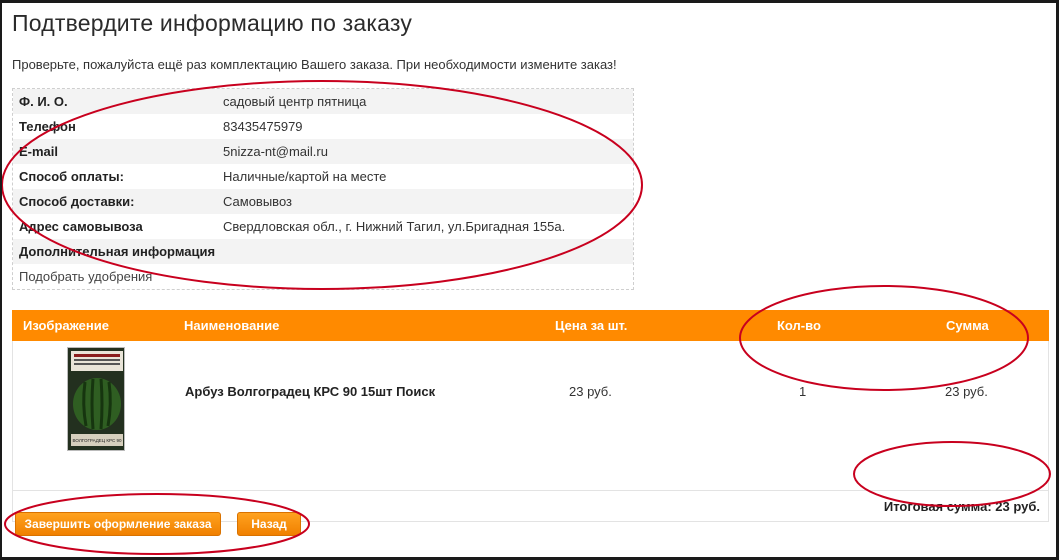 This screenshot has width=1059, height=560. What do you see at coordinates (39, 151) in the screenshot?
I see `email-label: E-mail` at bounding box center [39, 151].